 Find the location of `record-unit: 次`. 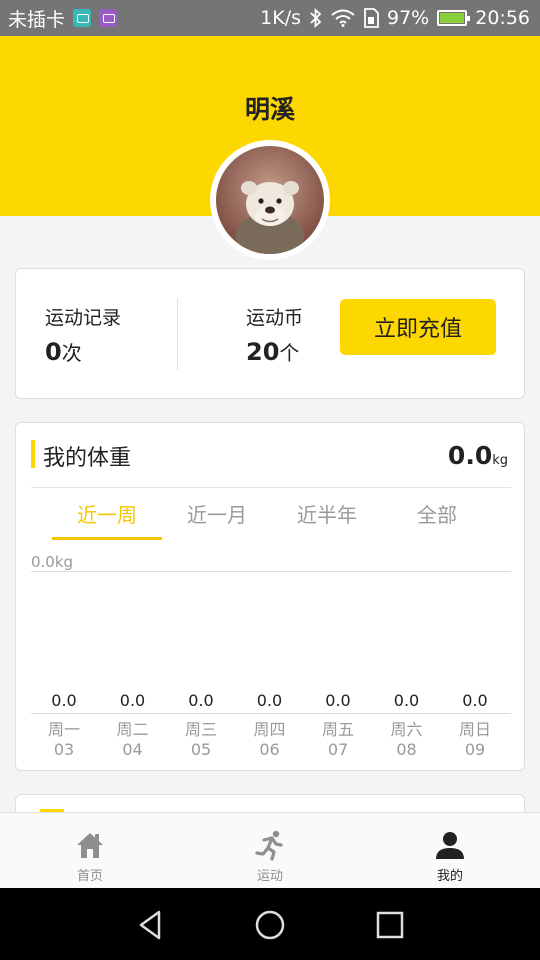

record-unit: 次 is located at coordinates (71, 353).